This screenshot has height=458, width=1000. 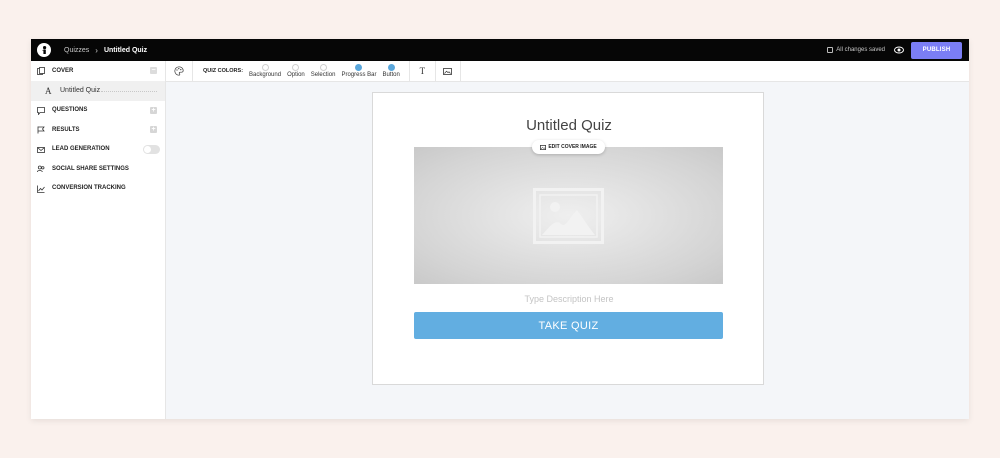 What do you see at coordinates (569, 299) in the screenshot?
I see `description-input: Type Description Here` at bounding box center [569, 299].